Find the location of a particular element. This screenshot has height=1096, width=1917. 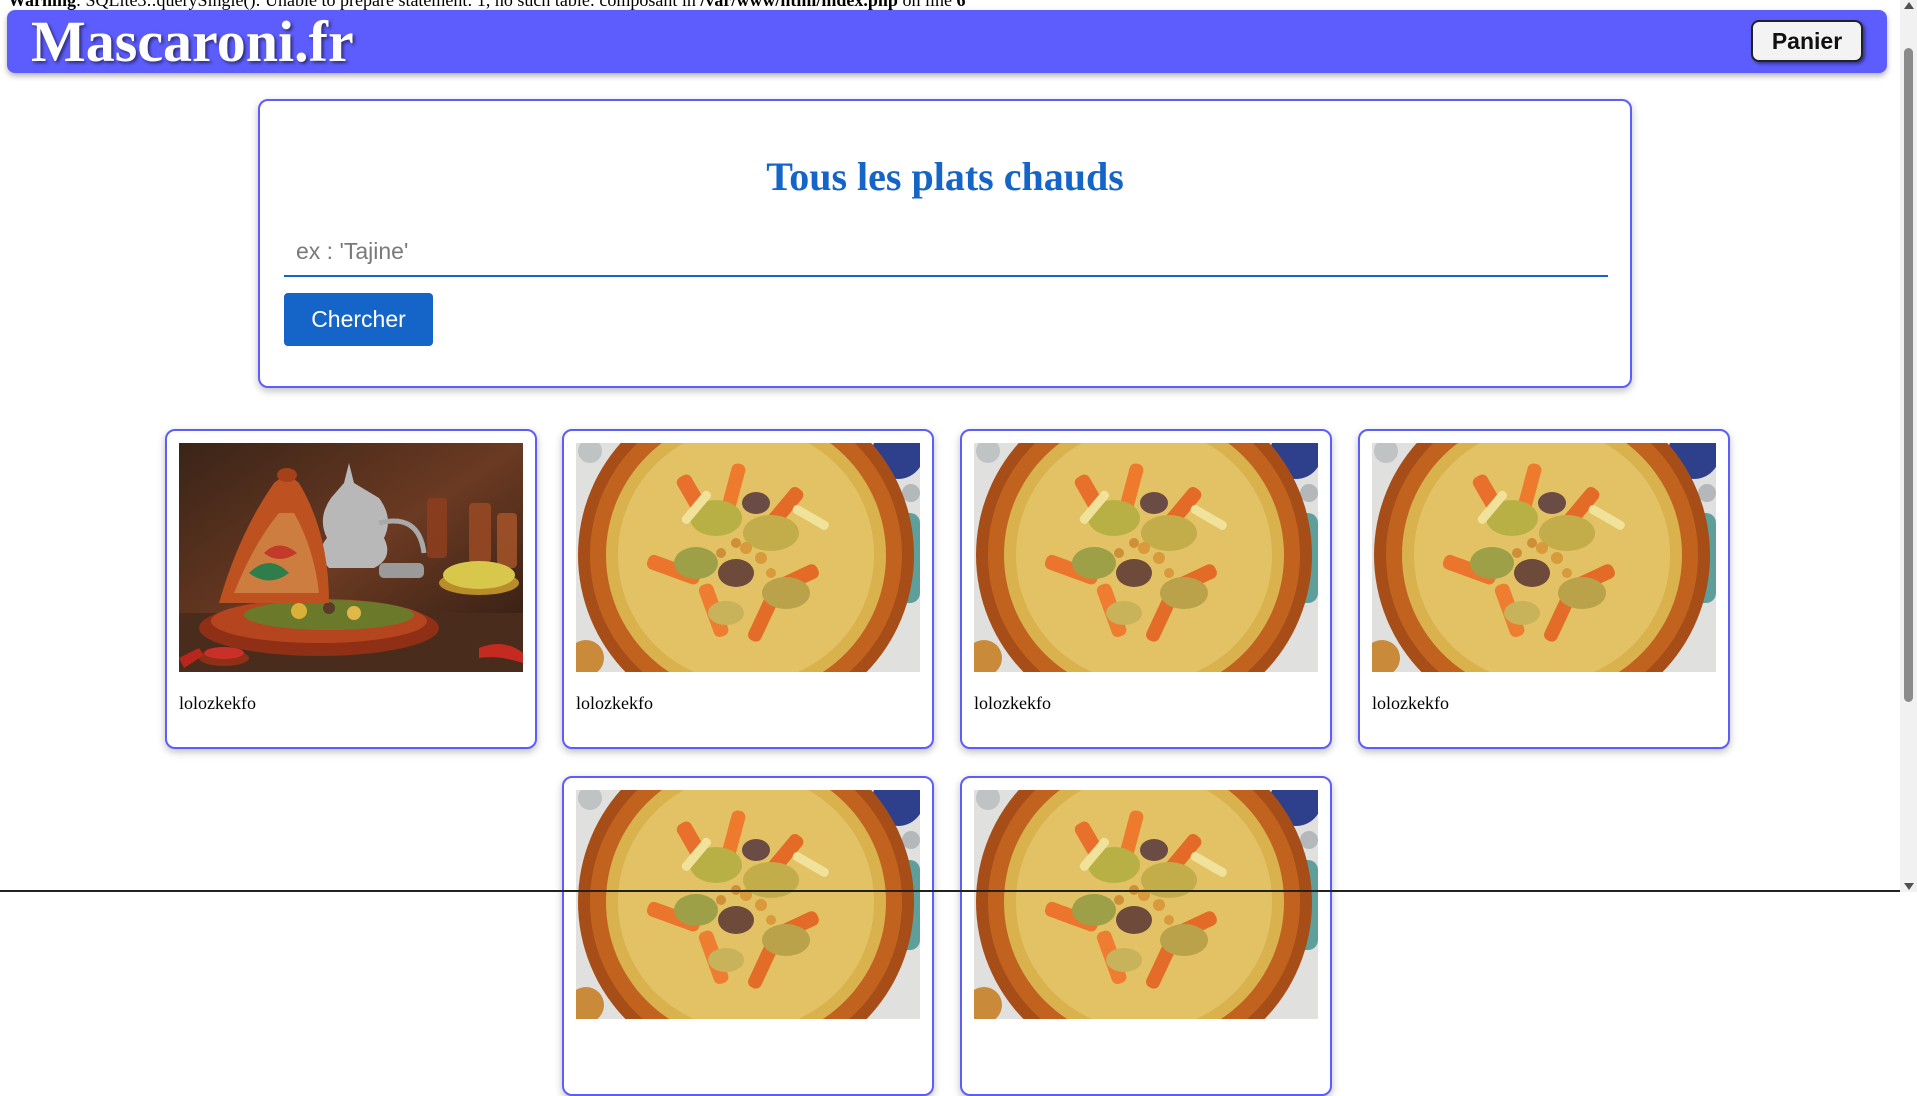

tajine-image is located at coordinates (351, 557).